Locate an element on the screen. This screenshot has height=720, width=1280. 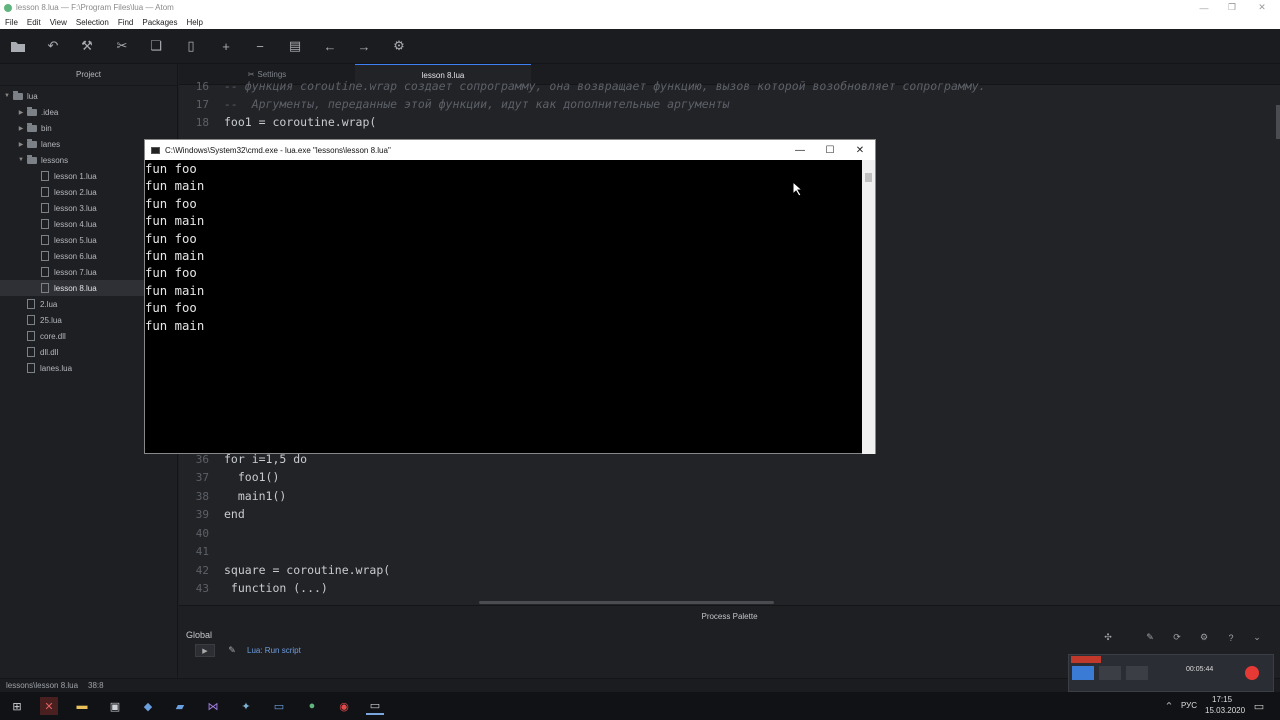
app-icon: ◆ is located at coordinates (148, 706).